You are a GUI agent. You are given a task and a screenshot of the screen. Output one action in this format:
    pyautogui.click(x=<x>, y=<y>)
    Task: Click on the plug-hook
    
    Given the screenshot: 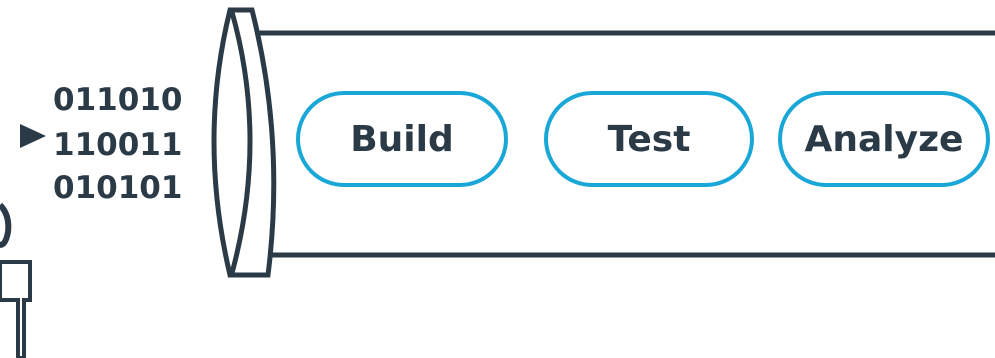 What is the action you would take?
    pyautogui.click(x=6, y=225)
    